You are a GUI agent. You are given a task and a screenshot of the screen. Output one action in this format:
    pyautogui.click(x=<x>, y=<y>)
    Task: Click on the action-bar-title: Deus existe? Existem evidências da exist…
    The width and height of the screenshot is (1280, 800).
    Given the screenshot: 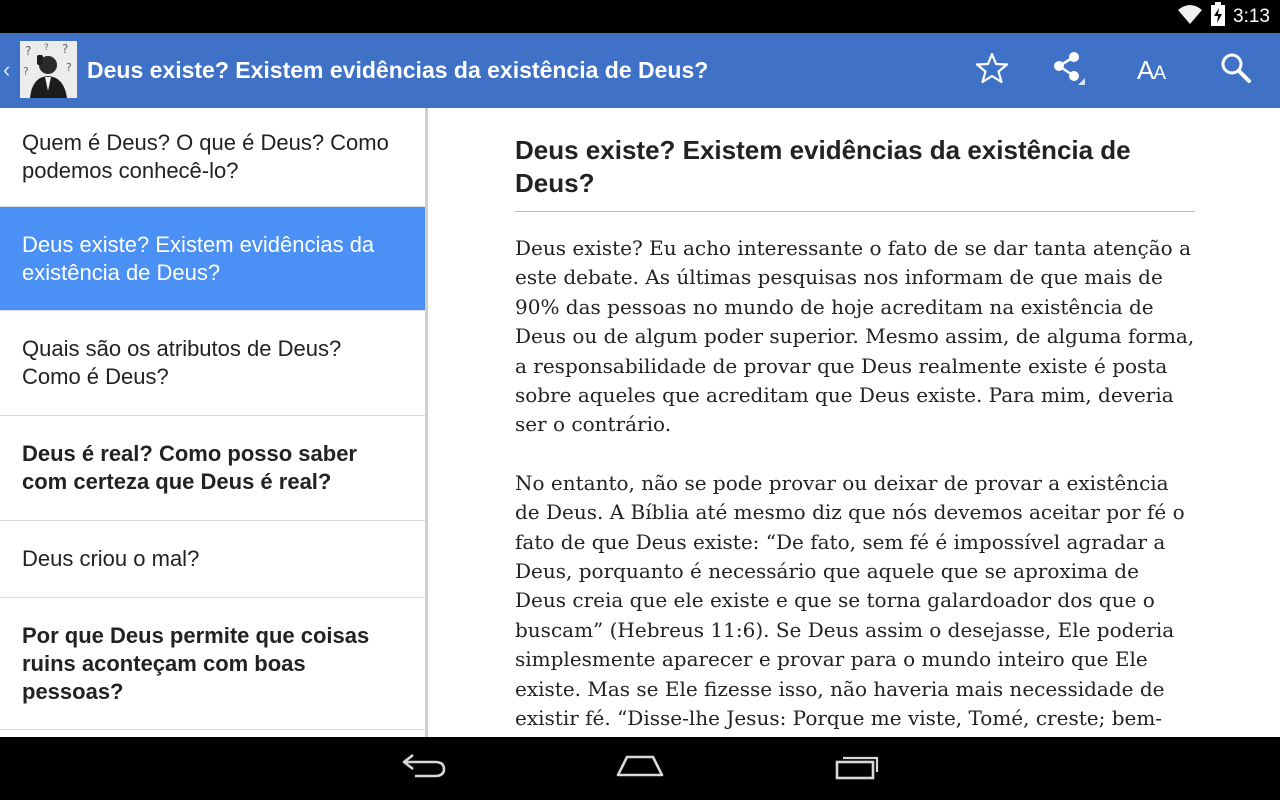 What is the action you would take?
    pyautogui.click(x=398, y=70)
    